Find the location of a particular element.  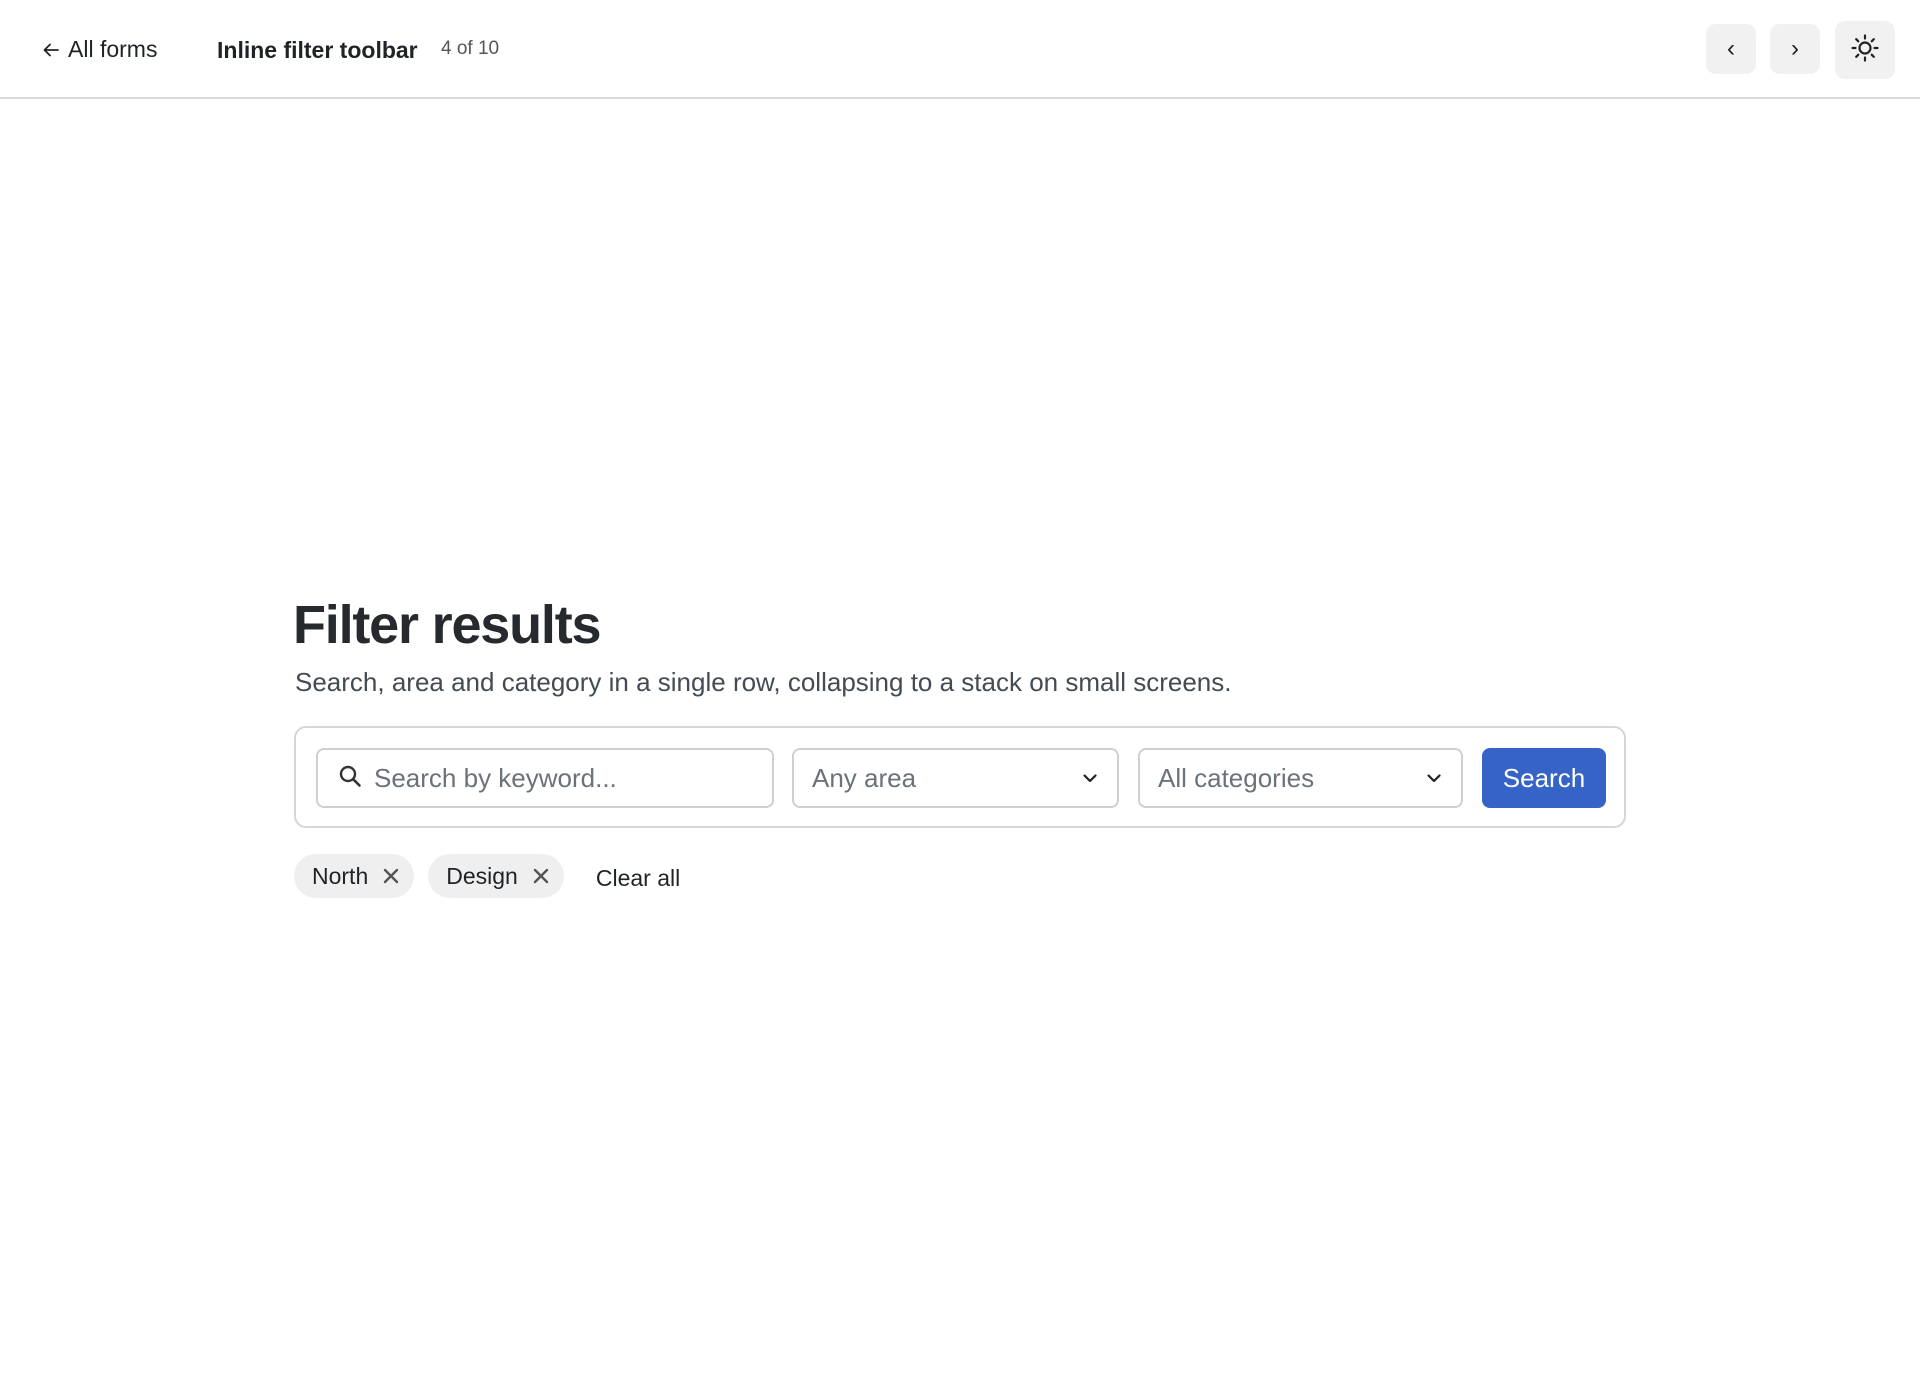

section-heading: Filter results is located at coordinates (447, 625).